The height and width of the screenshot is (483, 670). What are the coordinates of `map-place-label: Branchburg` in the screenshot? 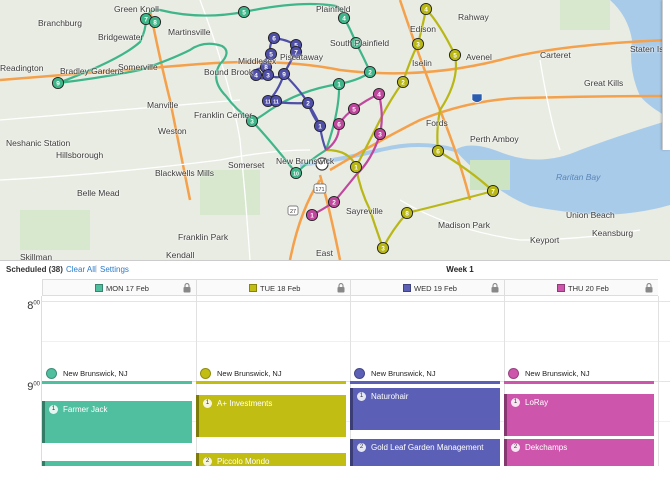 It's located at (60, 23).